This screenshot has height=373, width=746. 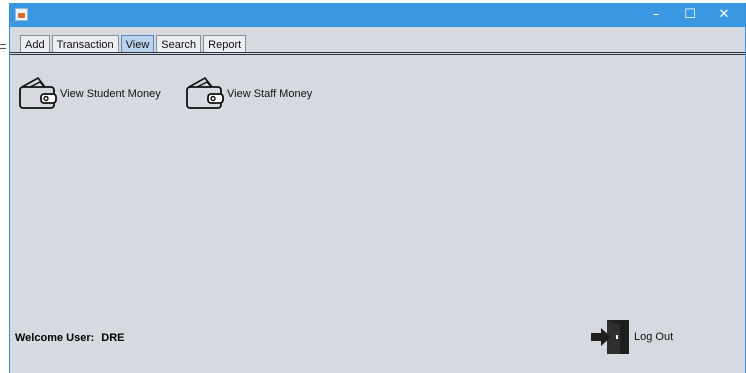 I want to click on logout-button: Log Out, so click(x=631, y=337).